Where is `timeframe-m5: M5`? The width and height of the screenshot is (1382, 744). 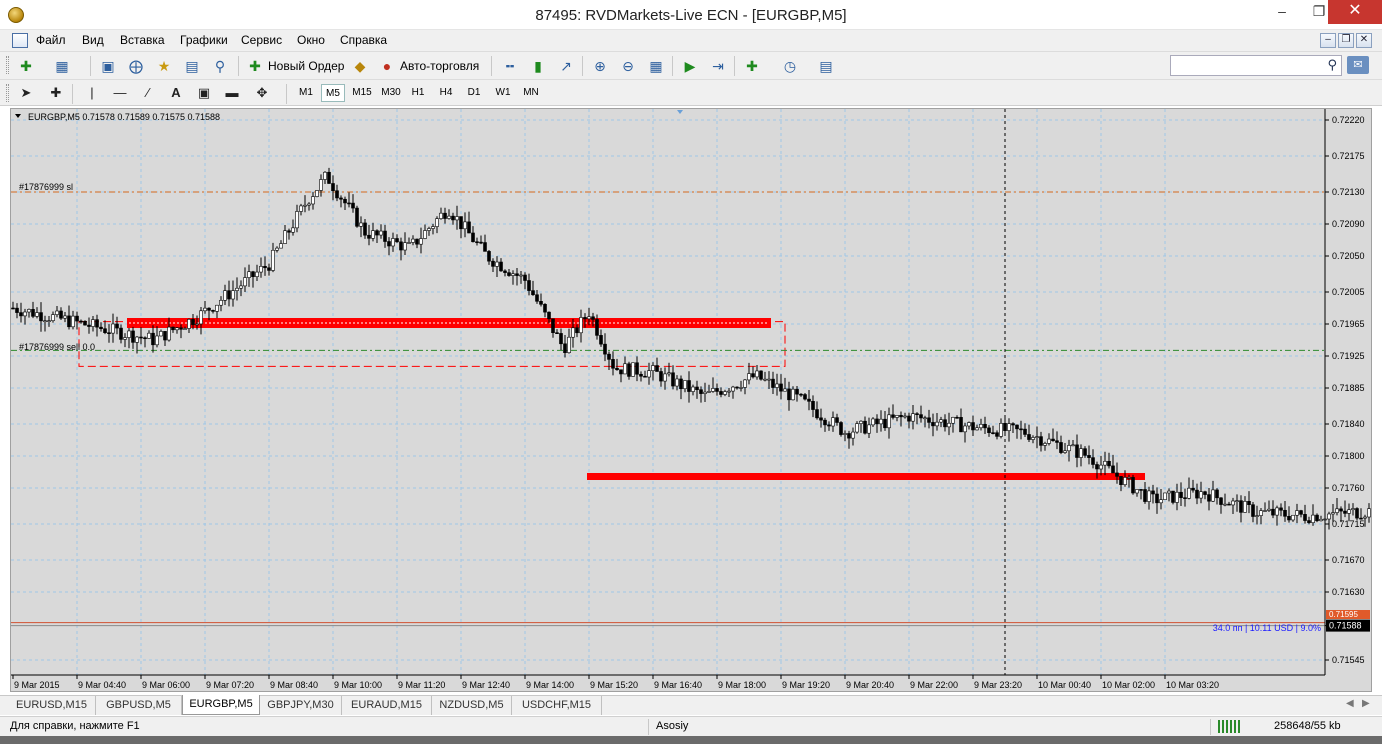
timeframe-m5: M5 is located at coordinates (333, 93).